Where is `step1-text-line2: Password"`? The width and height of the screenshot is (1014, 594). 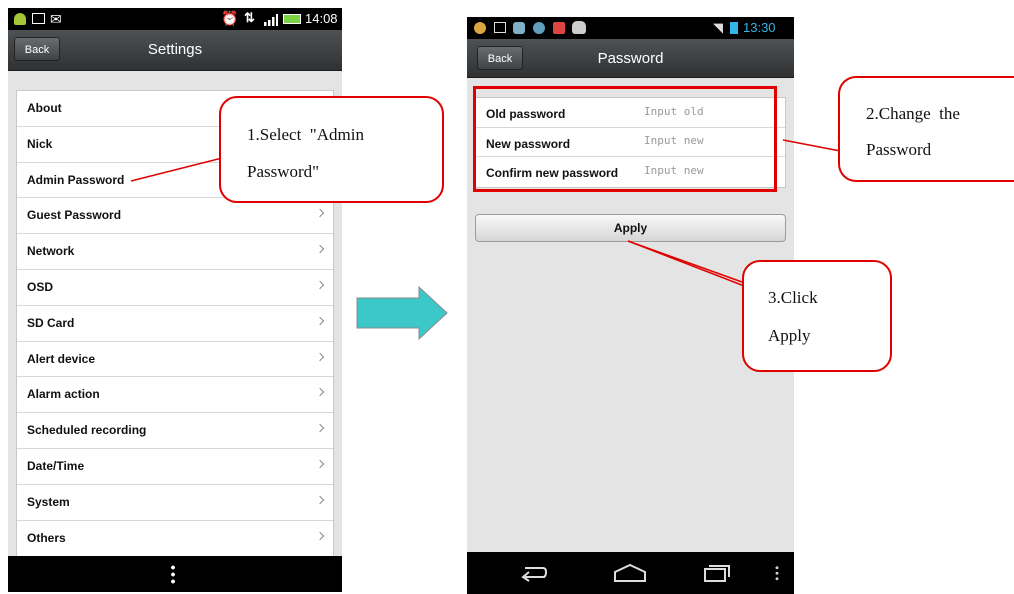 step1-text-line2: Password" is located at coordinates (283, 171).